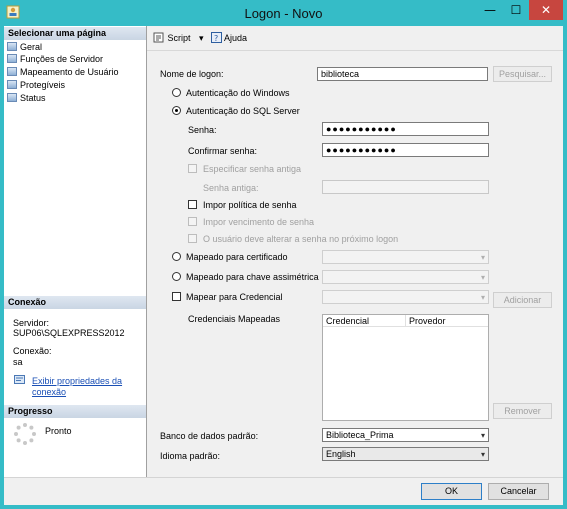  What do you see at coordinates (55, 59) in the screenshot?
I see `page-item-server-roles: Funções de Servidor` at bounding box center [55, 59].